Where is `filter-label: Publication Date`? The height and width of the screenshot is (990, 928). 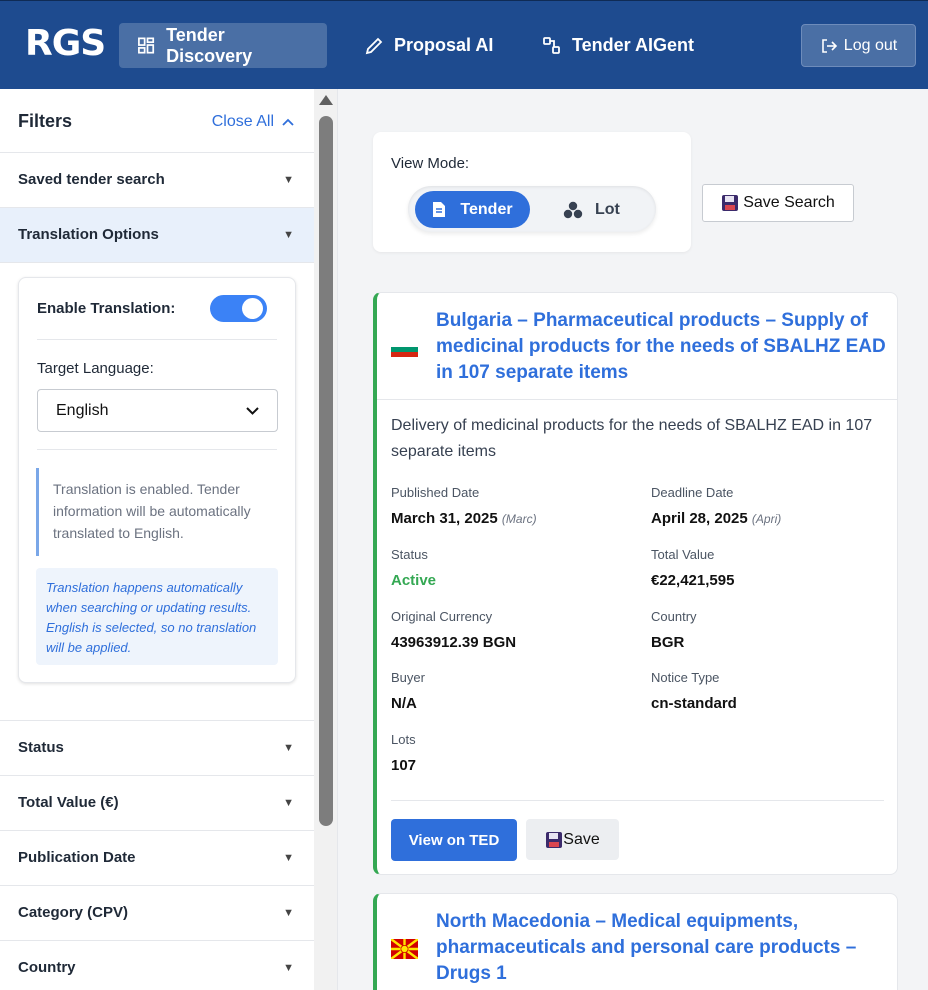 filter-label: Publication Date is located at coordinates (77, 857).